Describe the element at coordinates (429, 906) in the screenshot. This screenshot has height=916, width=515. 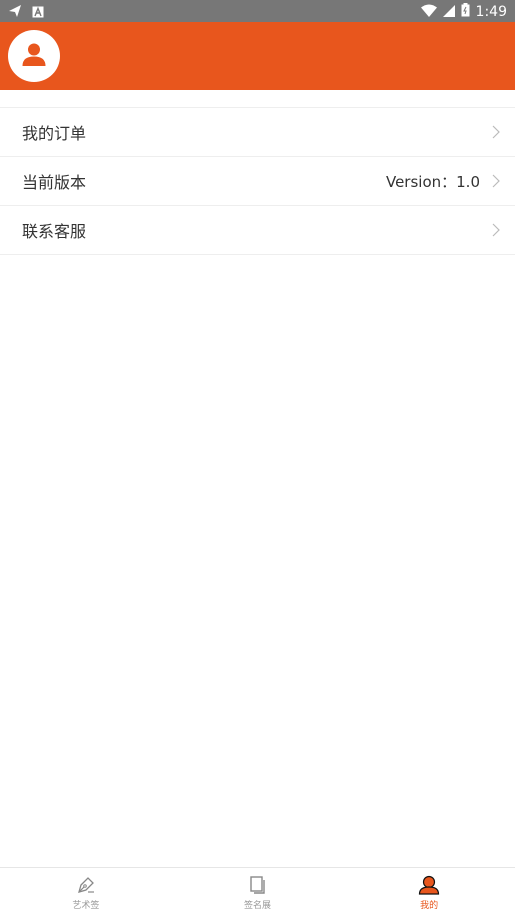
I see `tab-label: 我的` at that location.